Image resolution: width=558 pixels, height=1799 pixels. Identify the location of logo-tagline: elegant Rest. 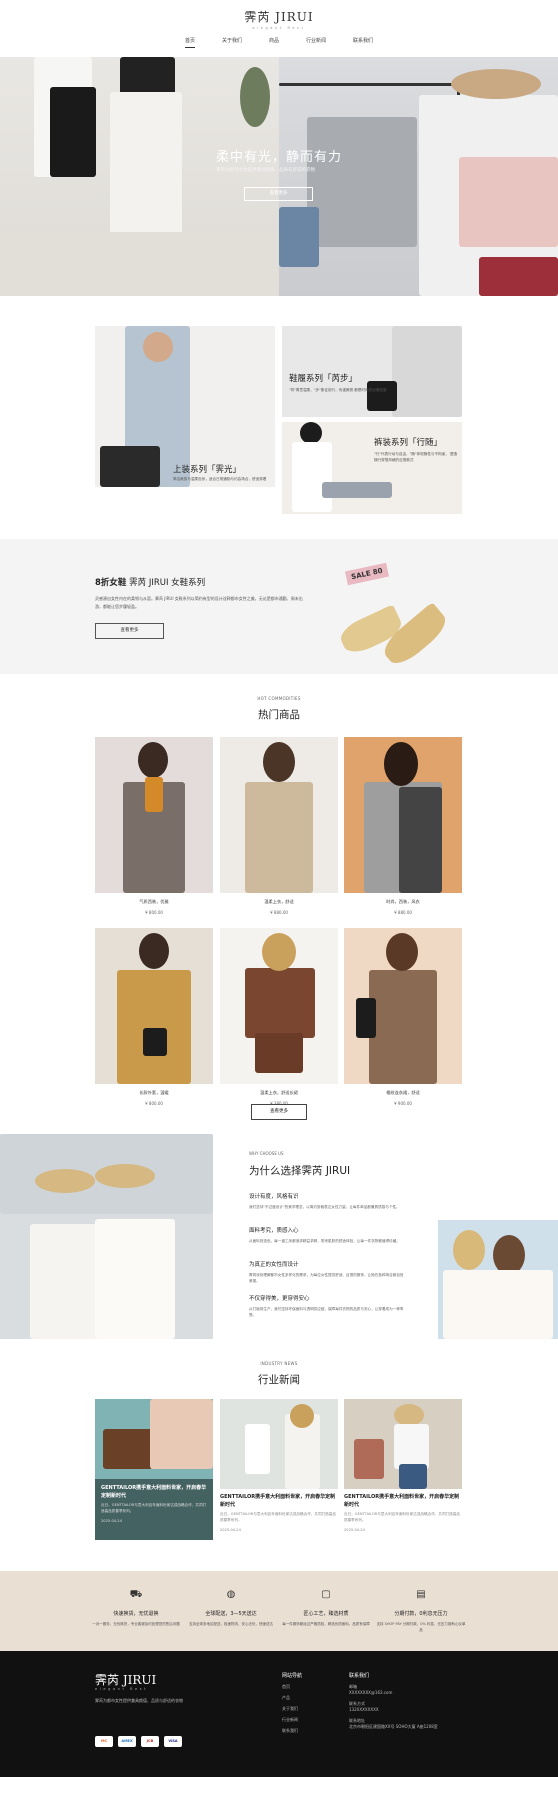
(279, 28).